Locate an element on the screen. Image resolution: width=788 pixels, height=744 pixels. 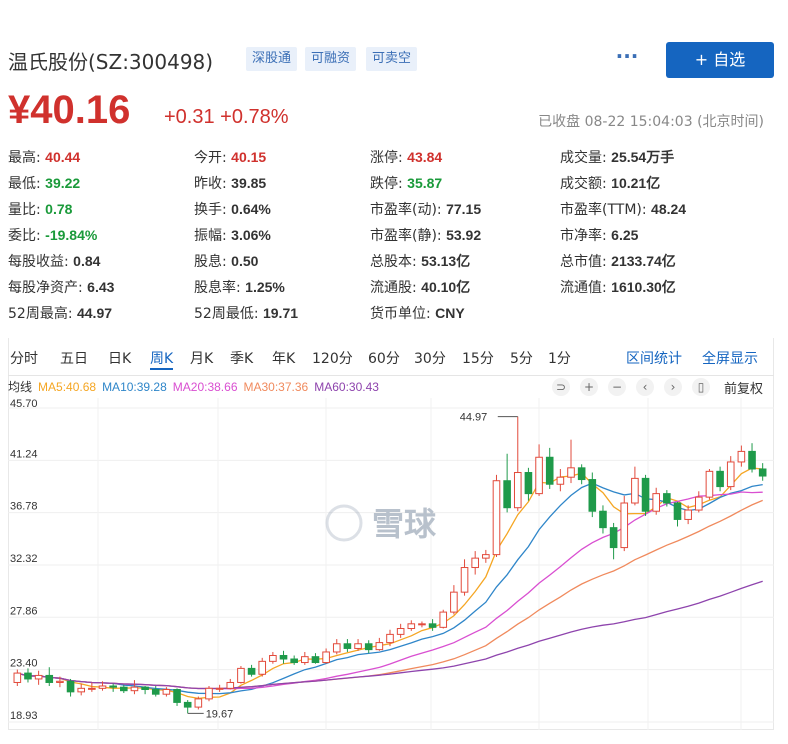
period-tab-8: 60分 is located at coordinates (384, 359).